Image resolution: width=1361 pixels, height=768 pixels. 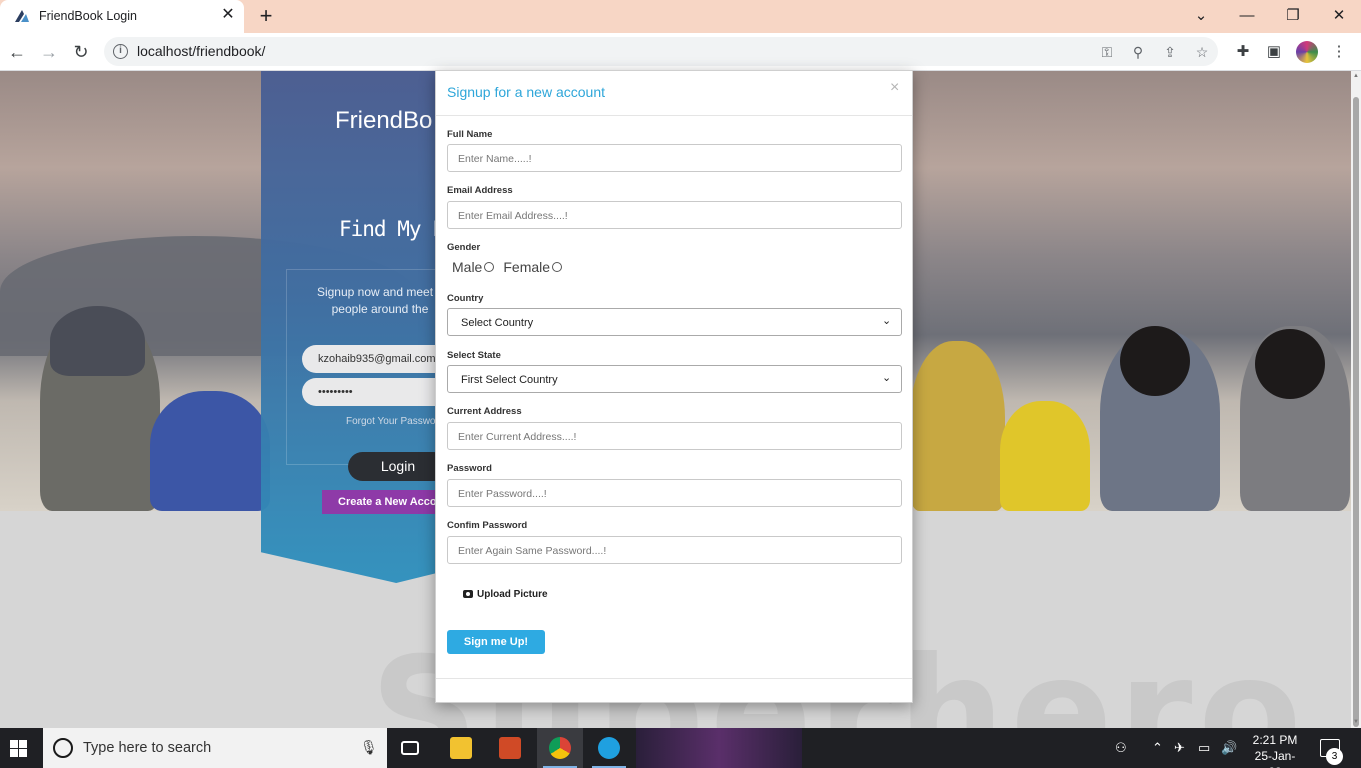 I want to click on full-name-input: Enter Name.....!, so click(x=674, y=158).